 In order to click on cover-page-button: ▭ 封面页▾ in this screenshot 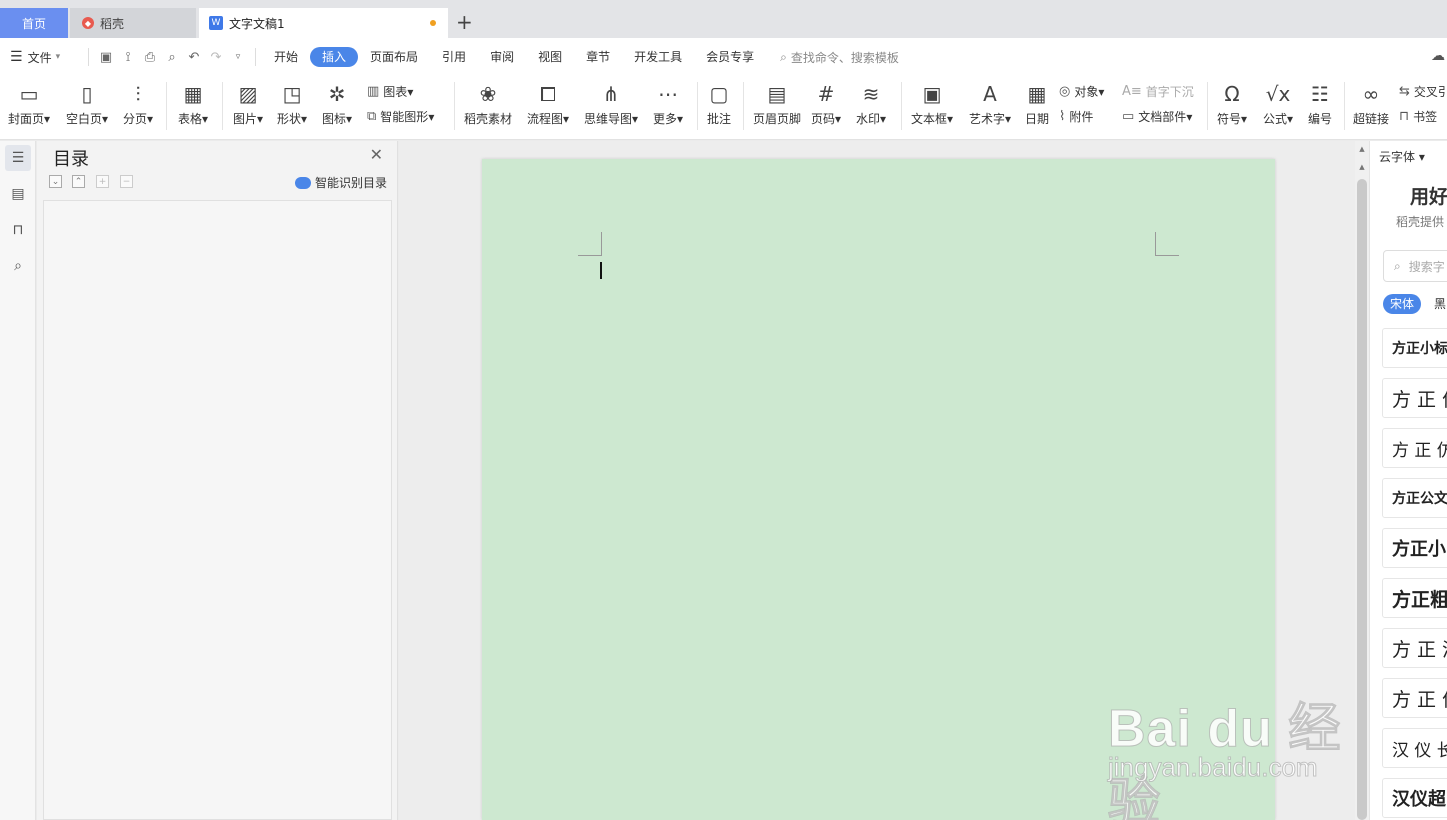, I will do `click(29, 102)`.